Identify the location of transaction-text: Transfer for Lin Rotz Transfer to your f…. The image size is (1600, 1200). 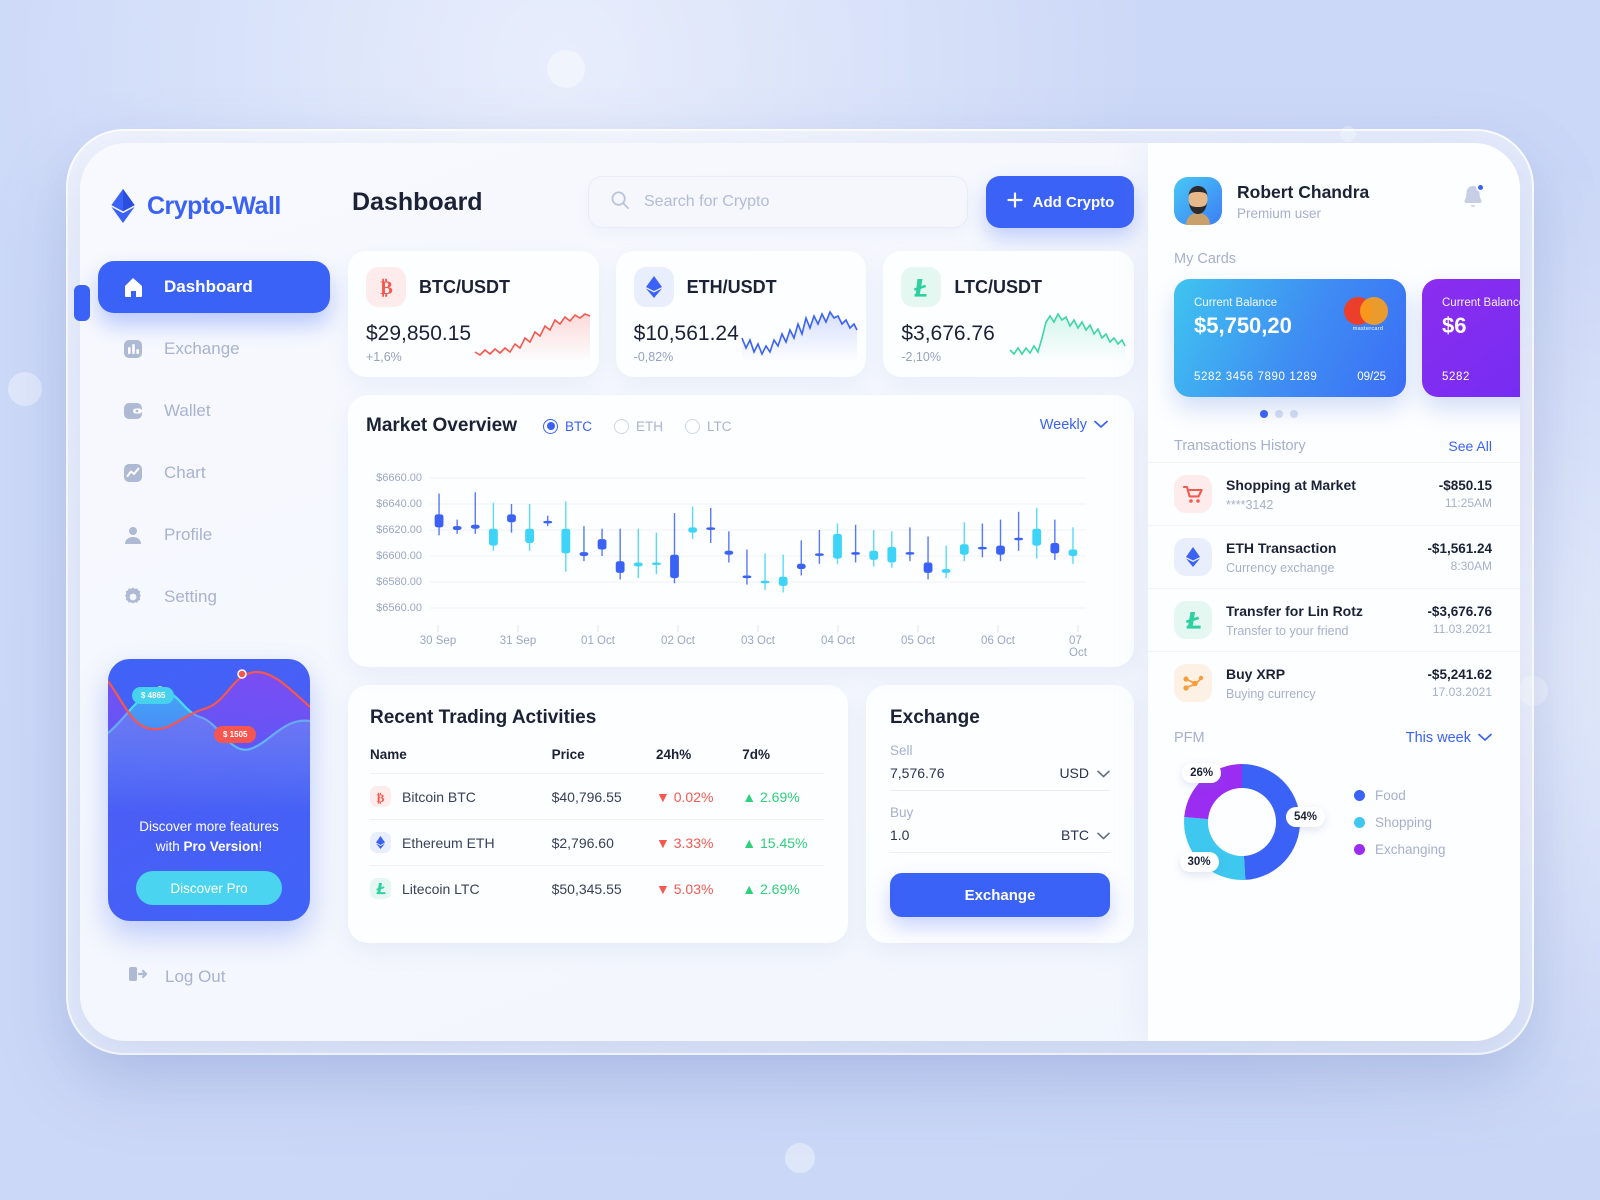
(1319, 620).